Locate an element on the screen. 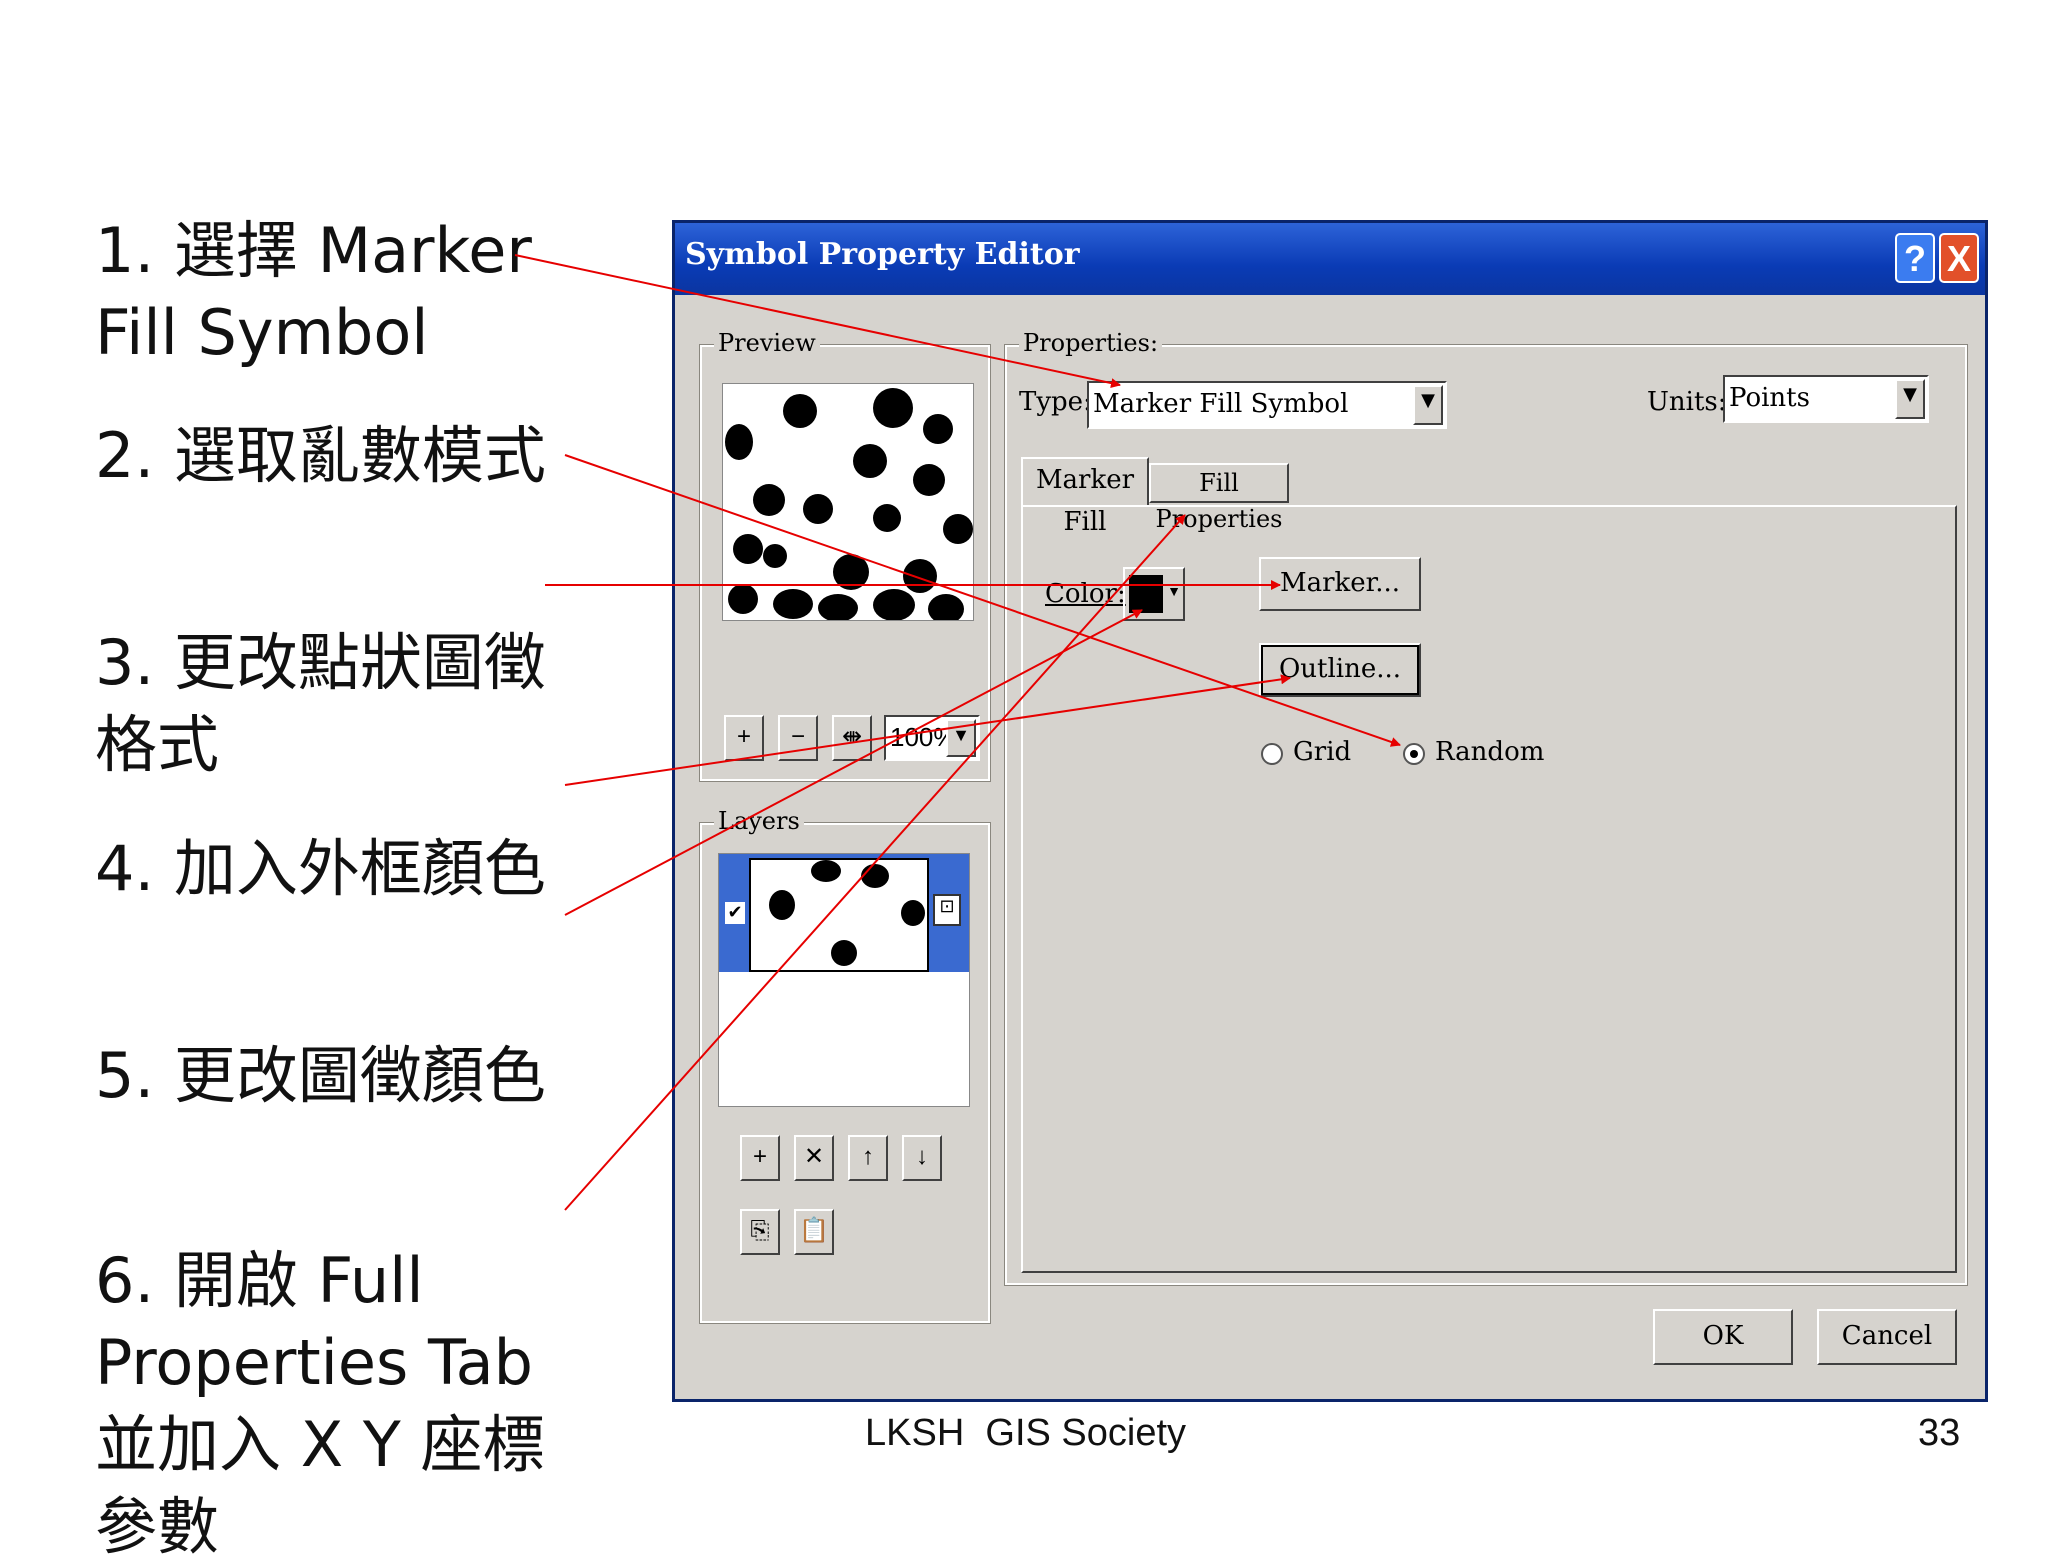  preview-swatch is located at coordinates (848, 502).